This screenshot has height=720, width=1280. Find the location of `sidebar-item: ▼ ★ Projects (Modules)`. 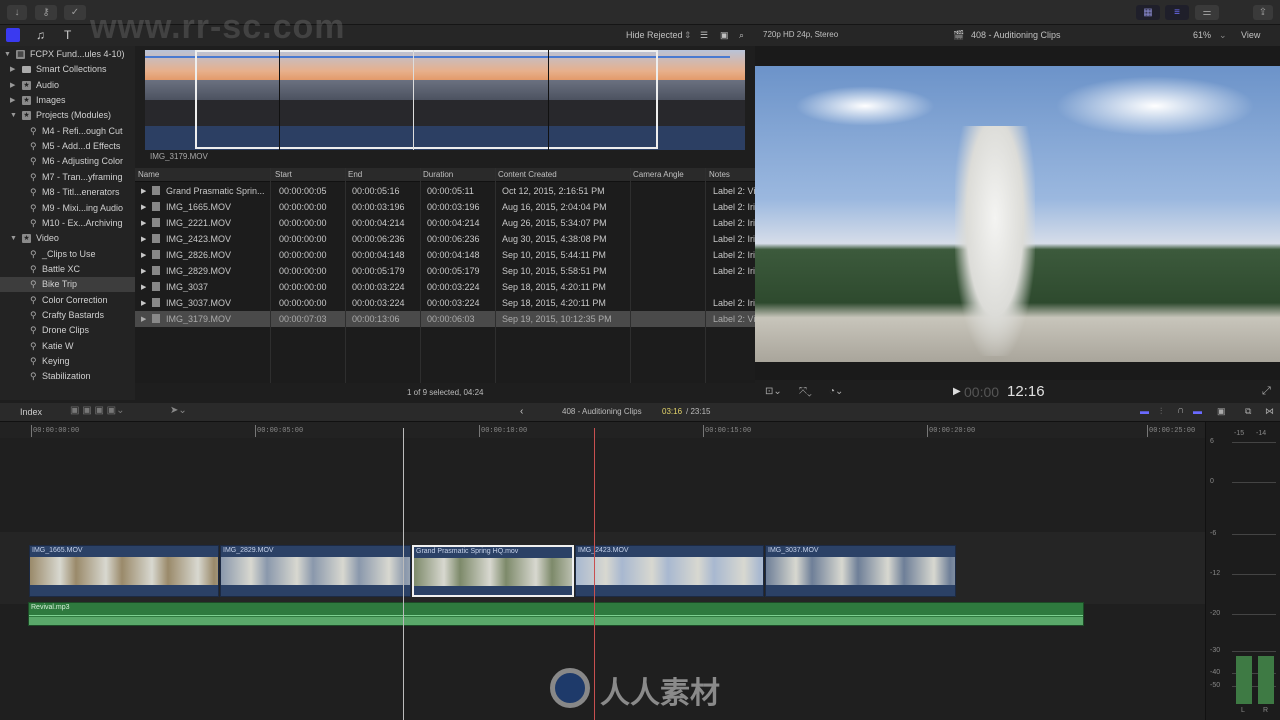

sidebar-item: ▼ ★ Projects (Modules) is located at coordinates (67, 115).